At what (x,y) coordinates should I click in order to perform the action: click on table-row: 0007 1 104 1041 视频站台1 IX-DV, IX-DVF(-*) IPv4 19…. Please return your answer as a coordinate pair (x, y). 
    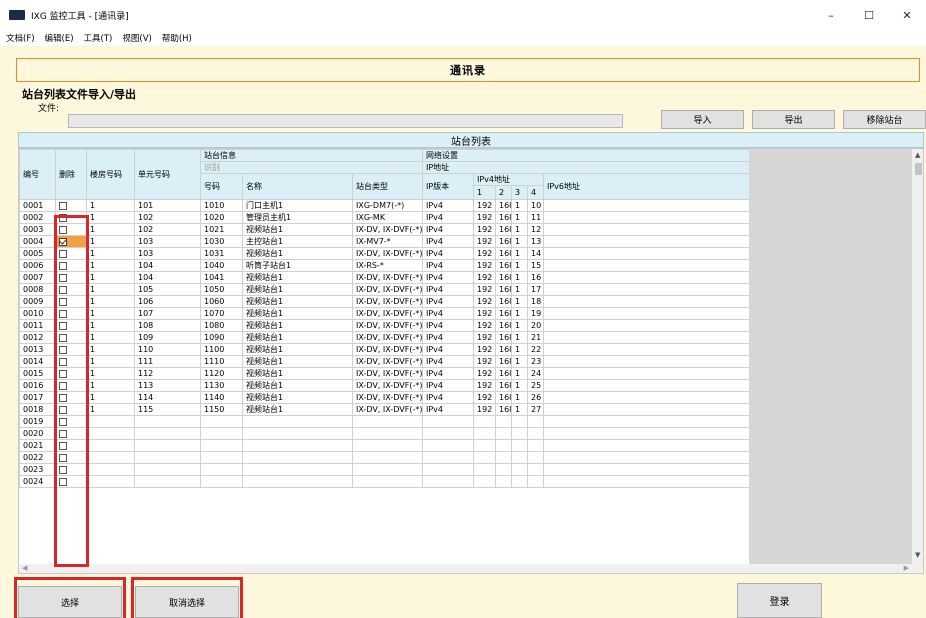
    Looking at the image, I should click on (384, 277).